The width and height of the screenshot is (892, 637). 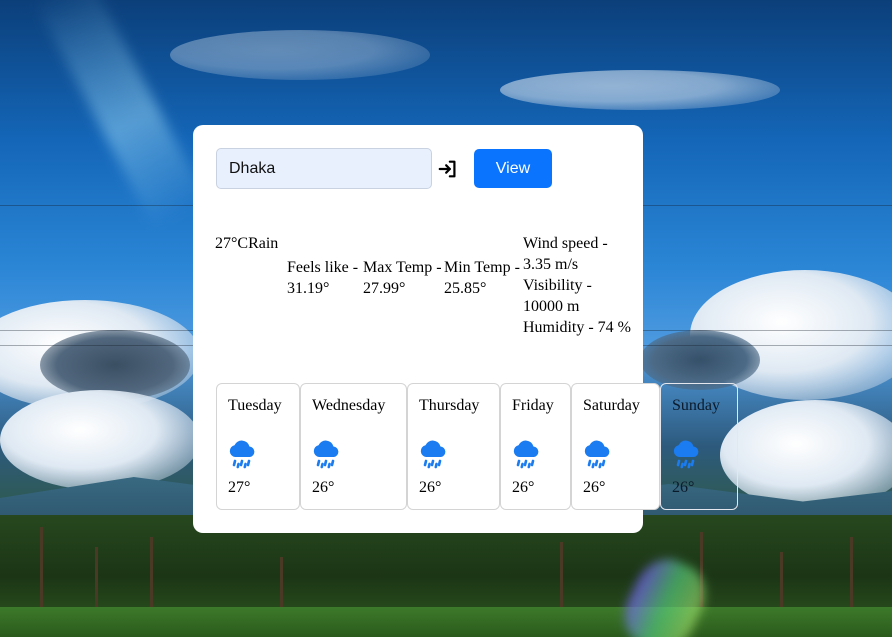 I want to click on visibility: Visibility - 10000 m, so click(x=557, y=296).